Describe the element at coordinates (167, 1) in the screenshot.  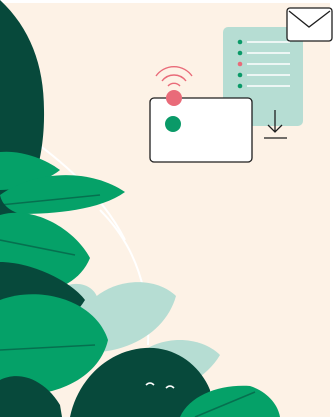
I see `top-edge` at that location.